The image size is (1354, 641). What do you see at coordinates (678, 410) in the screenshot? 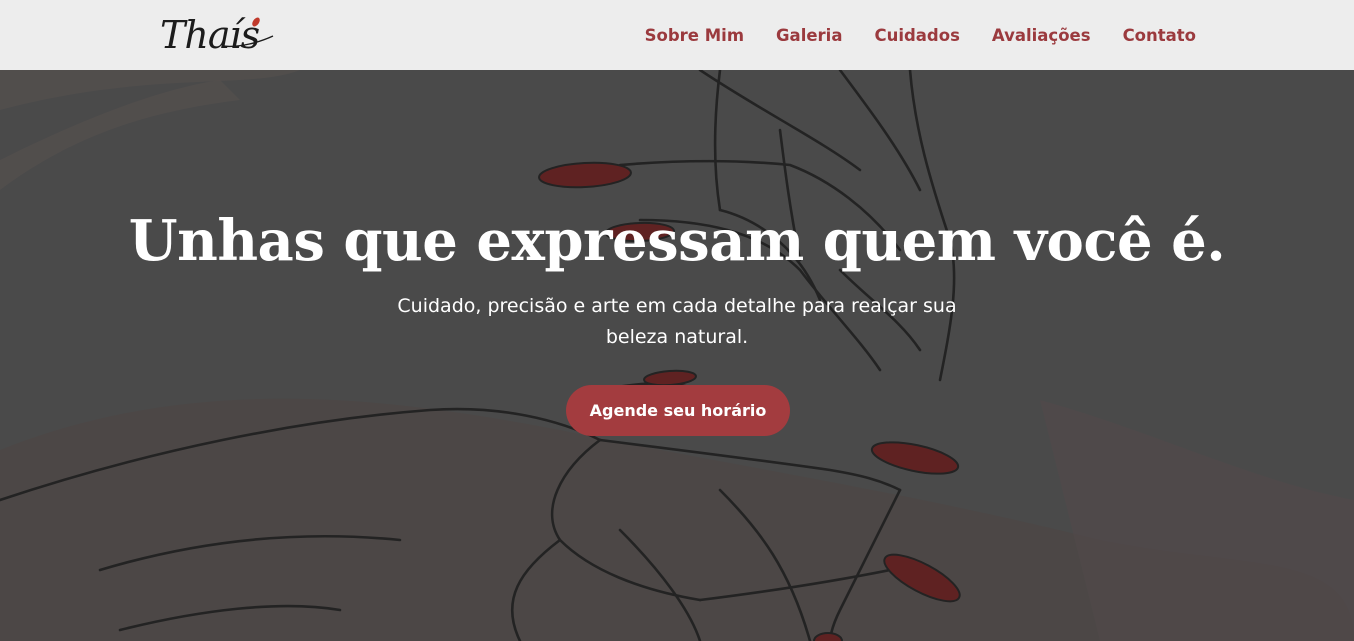
I see `schedule-appointment-button: Agende seu horário` at bounding box center [678, 410].